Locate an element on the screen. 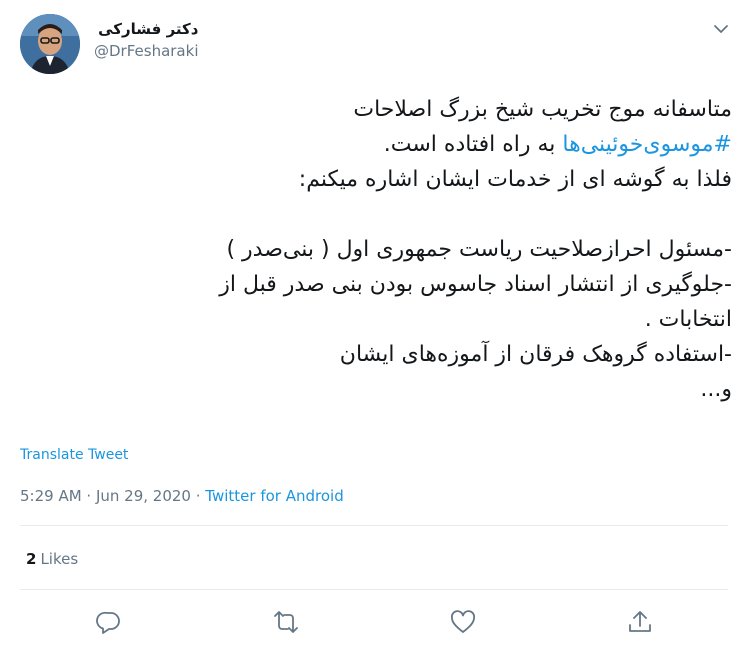  retweet-icon is located at coordinates (286, 622).